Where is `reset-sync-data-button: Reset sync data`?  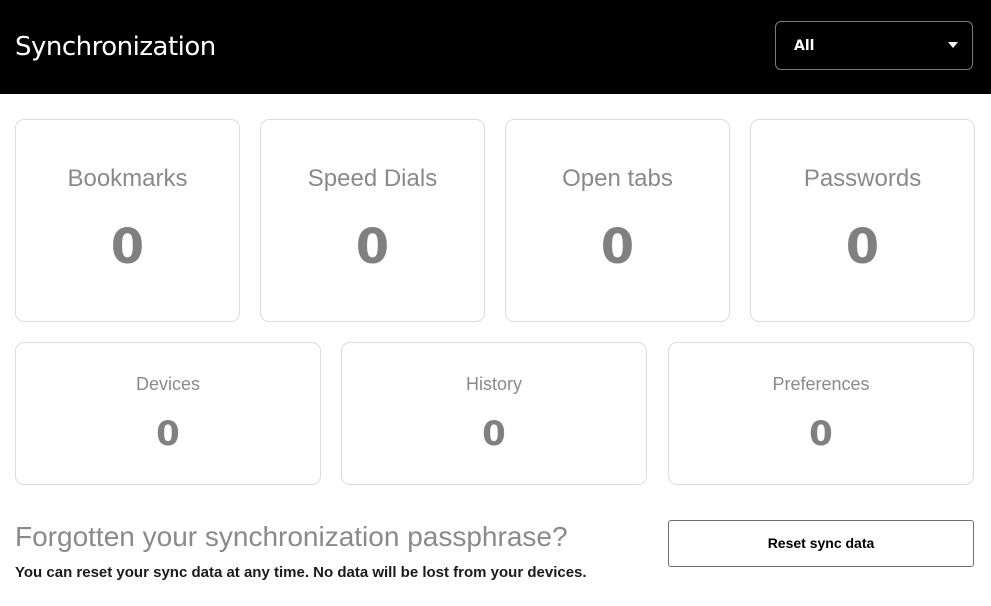
reset-sync-data-button: Reset sync data is located at coordinates (821, 543).